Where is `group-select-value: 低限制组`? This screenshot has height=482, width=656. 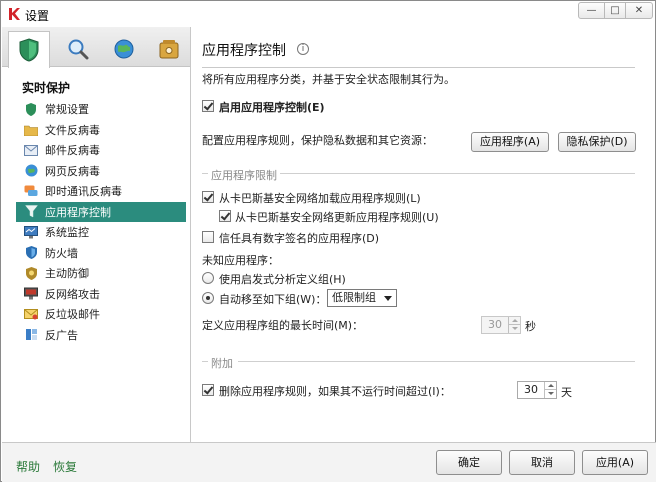 group-select-value: 低限制组 is located at coordinates (354, 297).